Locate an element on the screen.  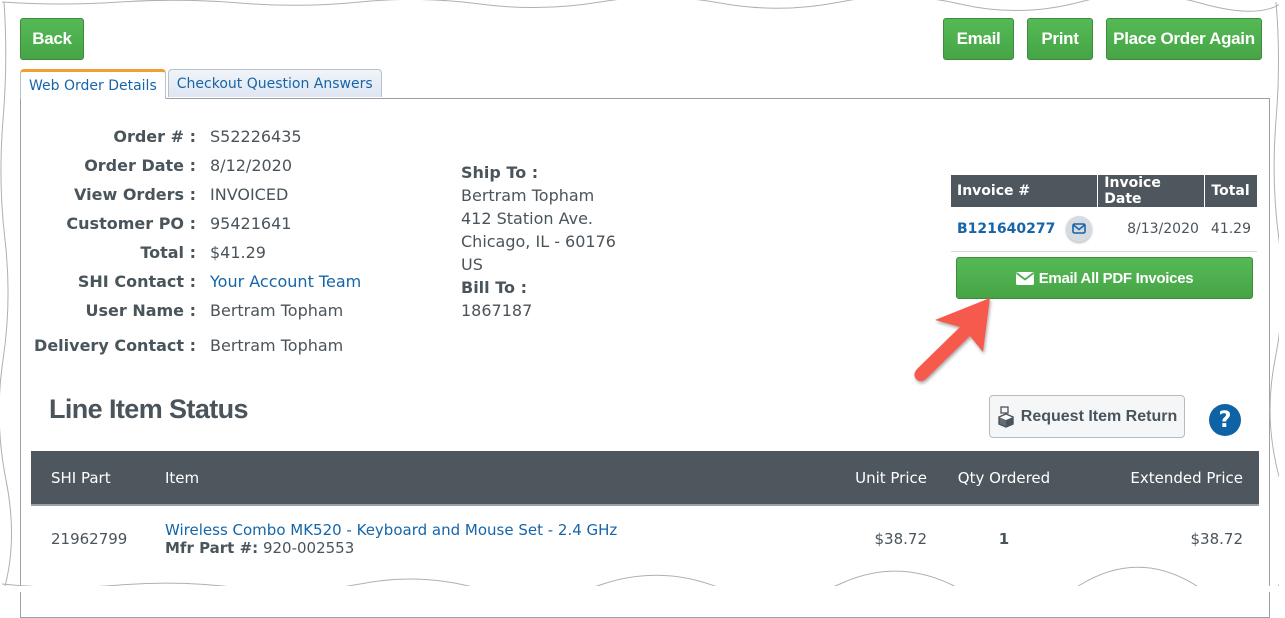
email-invoice-button is located at coordinates (1078, 228).